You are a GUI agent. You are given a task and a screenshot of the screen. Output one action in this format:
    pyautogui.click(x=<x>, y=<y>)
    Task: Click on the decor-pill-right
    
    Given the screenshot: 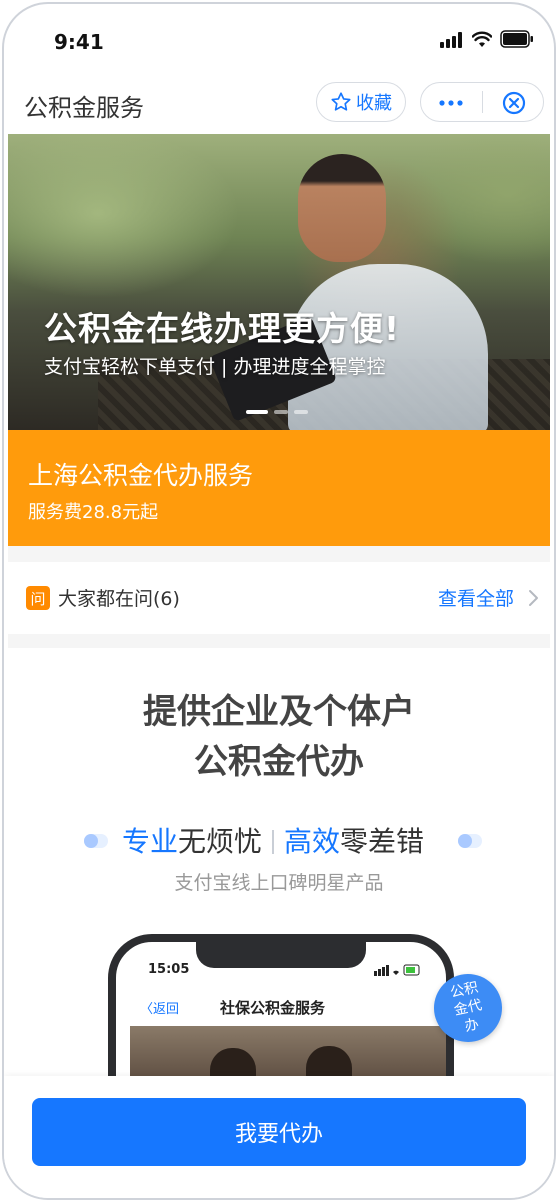 What is the action you would take?
    pyautogui.click(x=470, y=841)
    